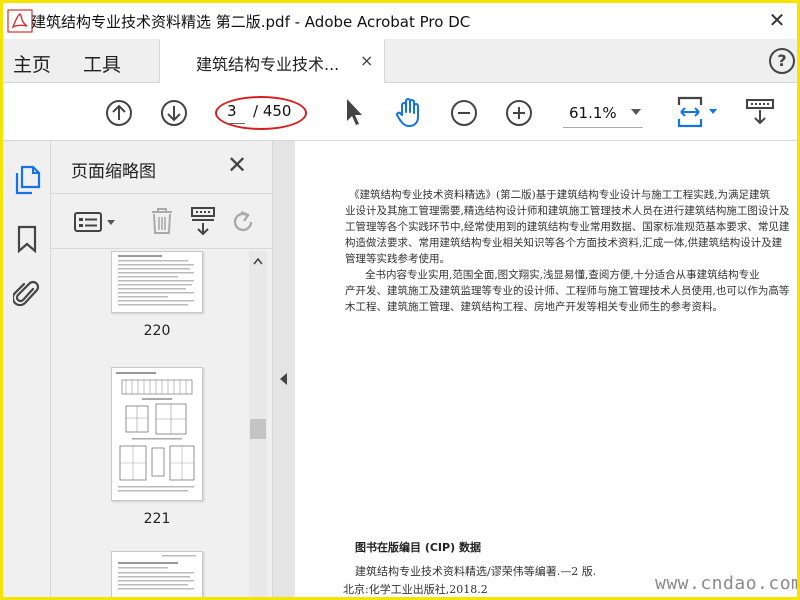 The height and width of the screenshot is (600, 800). What do you see at coordinates (464, 113) in the screenshot?
I see `zoom-out-icon` at bounding box center [464, 113].